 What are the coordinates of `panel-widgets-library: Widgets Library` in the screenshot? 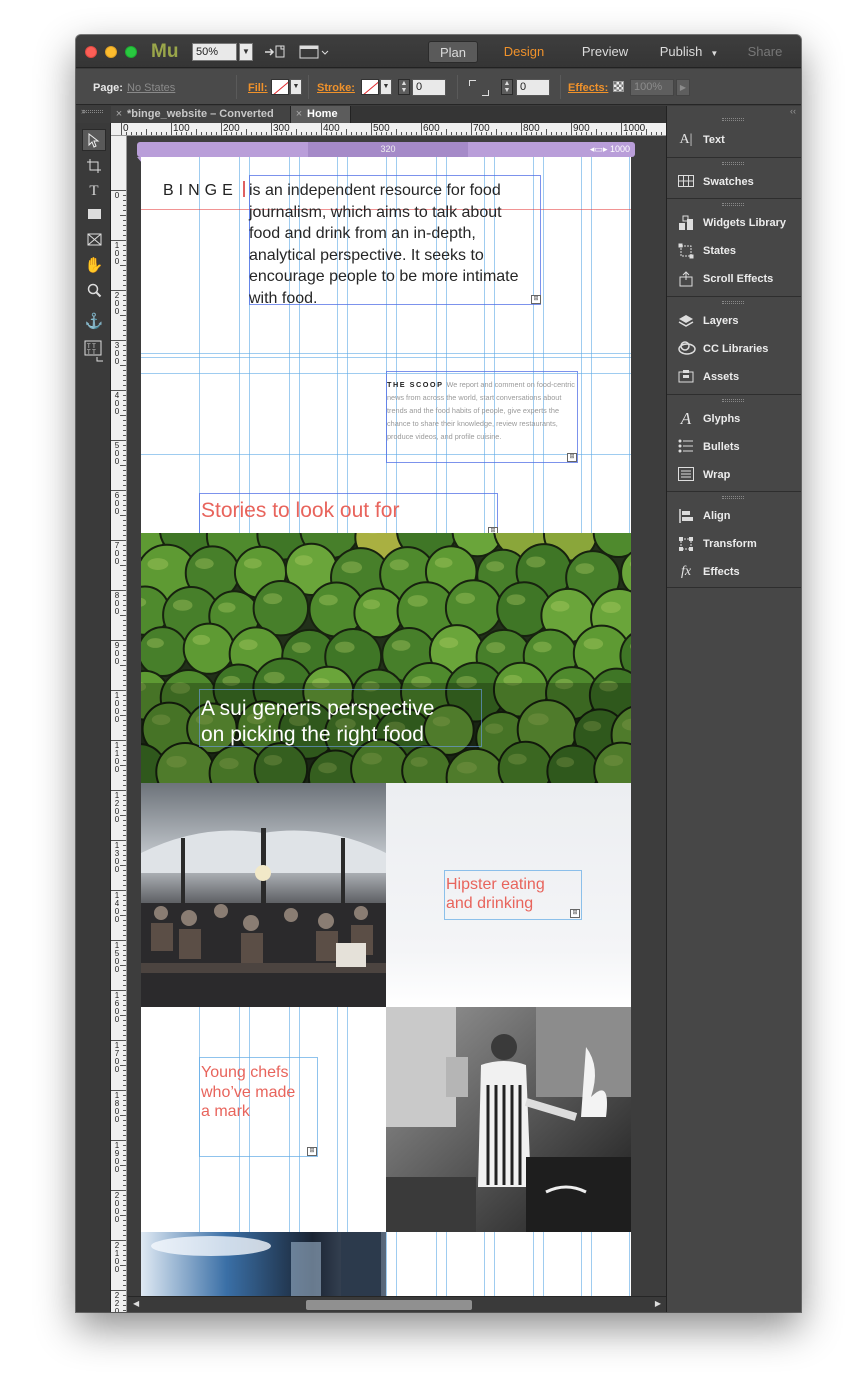 It's located at (734, 224).